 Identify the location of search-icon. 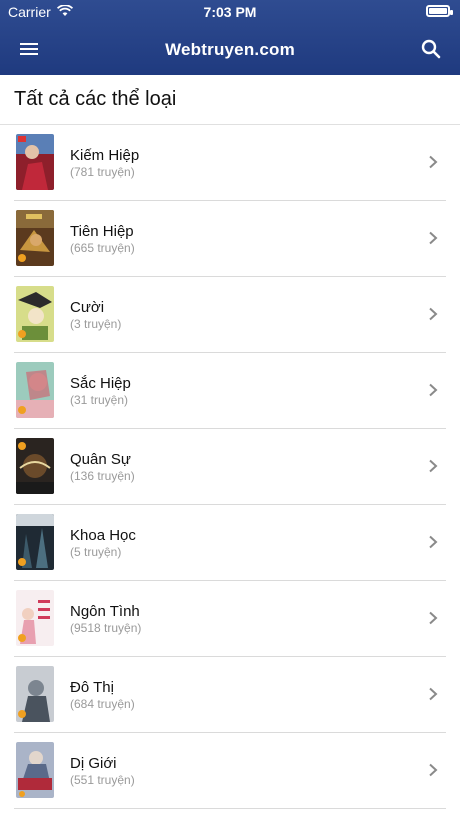
(431, 51).